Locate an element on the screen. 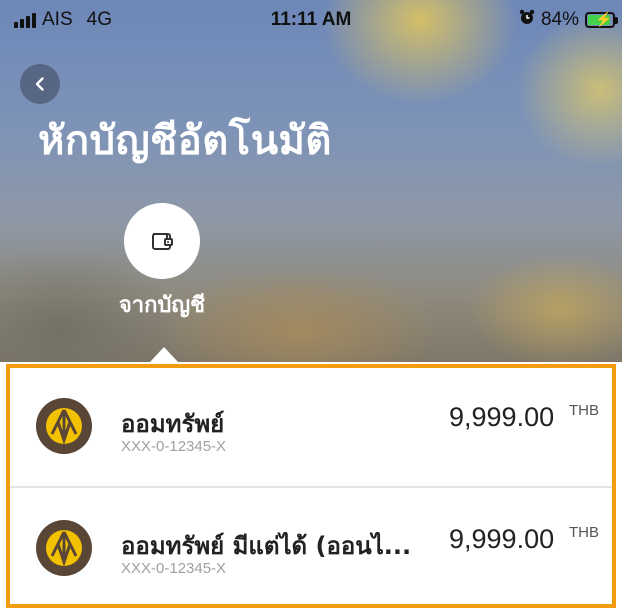 The width and height of the screenshot is (622, 611). battery-icon: ⚡ is located at coordinates (600, 19).